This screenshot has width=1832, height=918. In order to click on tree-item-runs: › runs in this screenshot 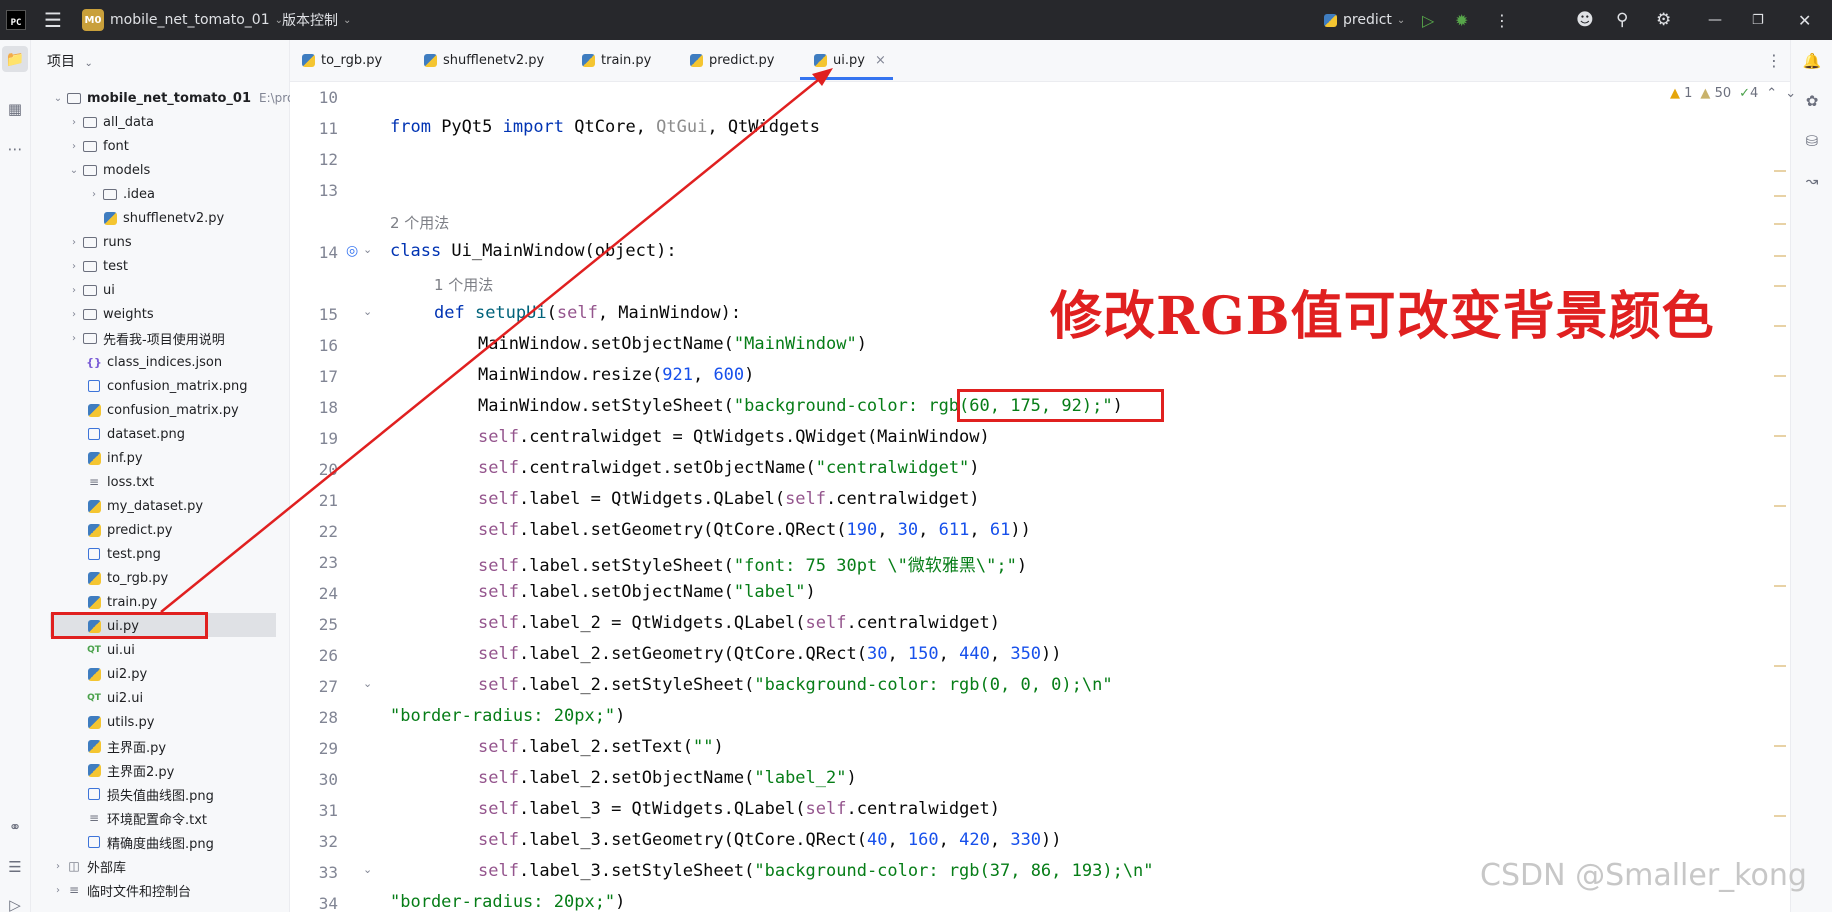, I will do `click(99, 242)`.